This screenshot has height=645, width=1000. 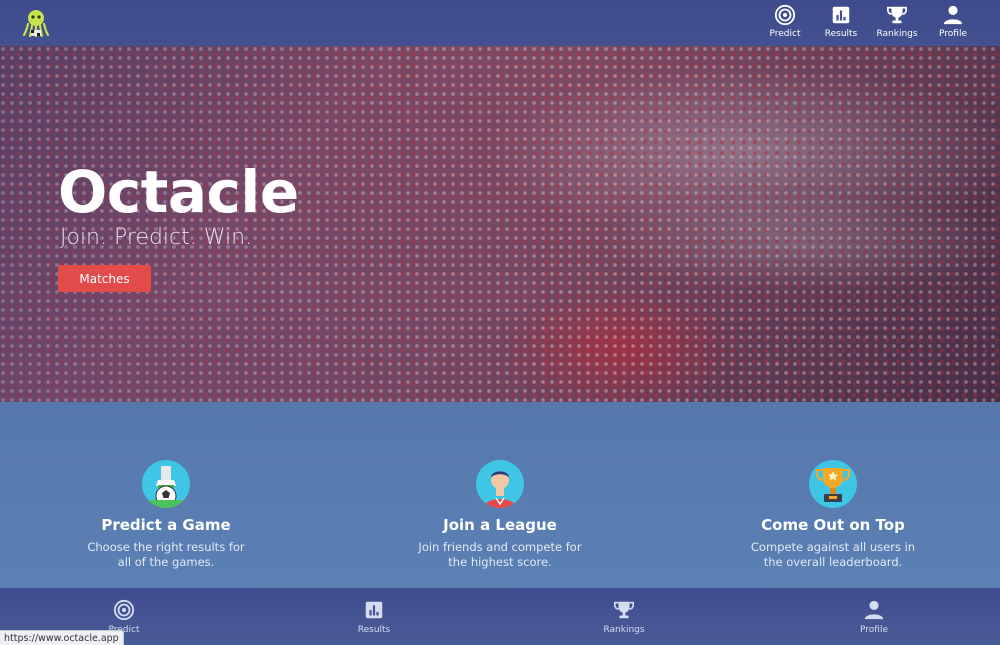 I want to click on top-nav: Predict Results Rankings Profile, so click(x=868, y=21).